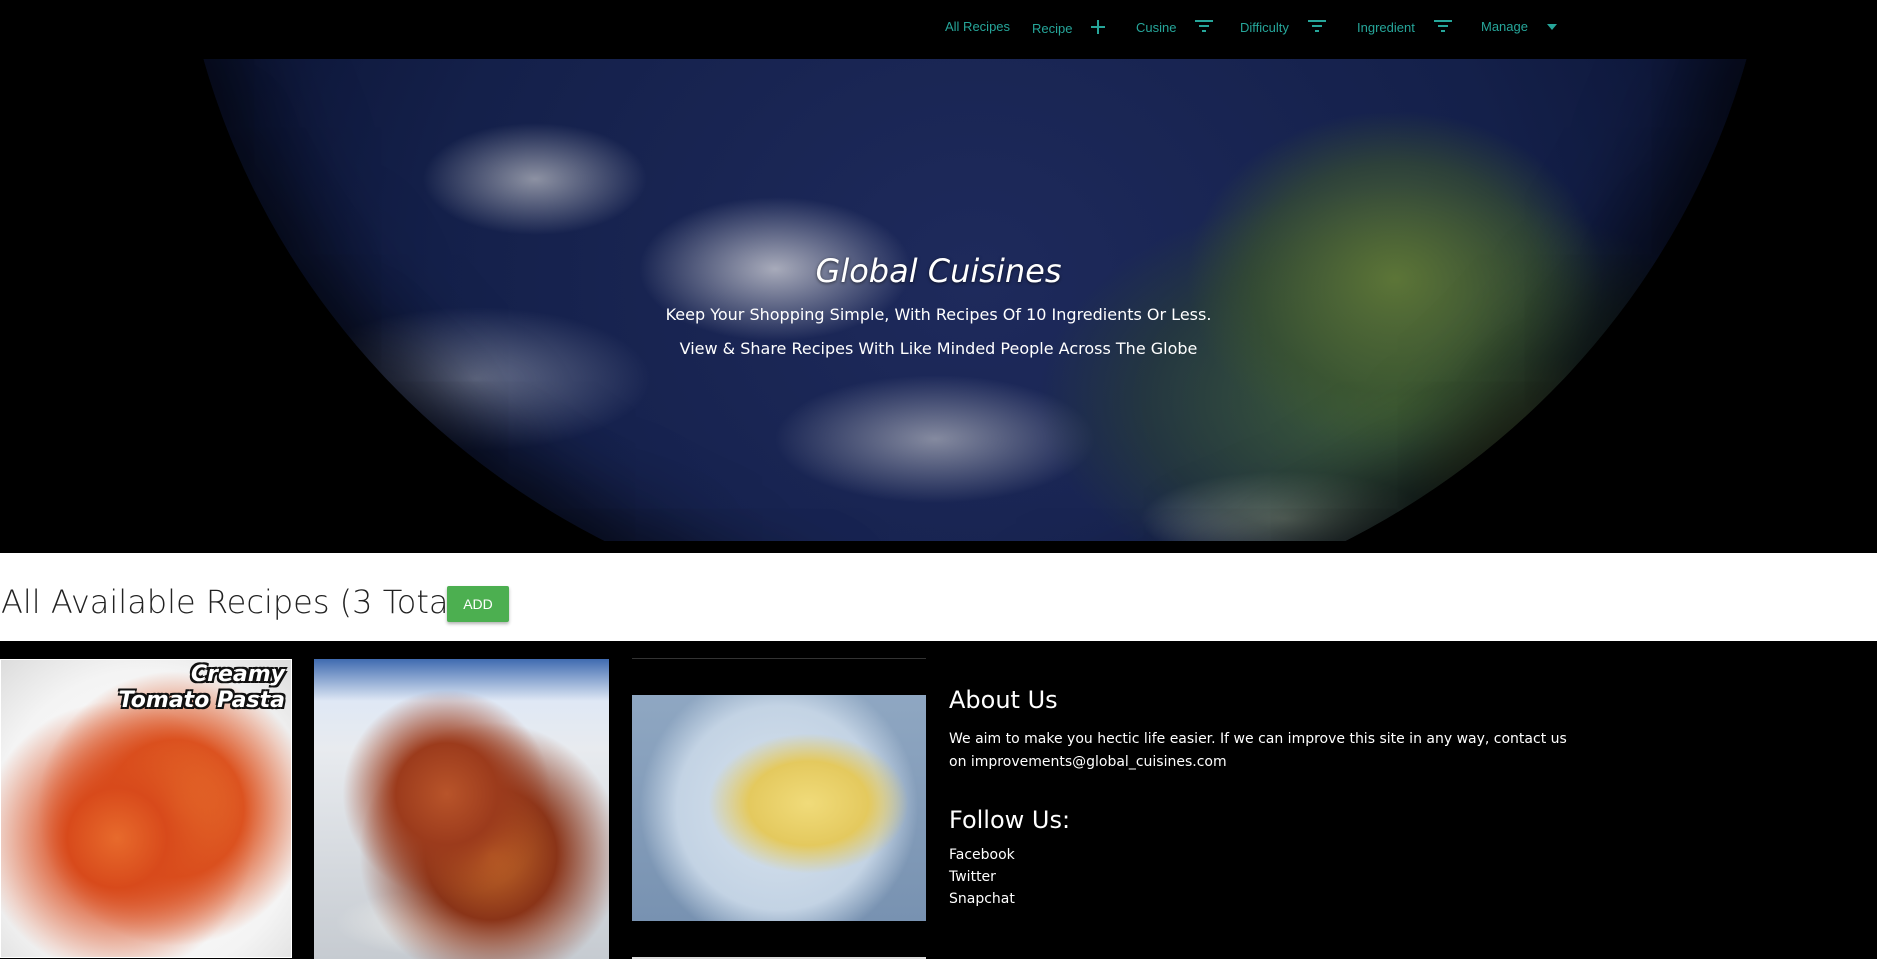 The image size is (1877, 959). I want to click on nav-cuisine: Cusine, so click(1175, 27).